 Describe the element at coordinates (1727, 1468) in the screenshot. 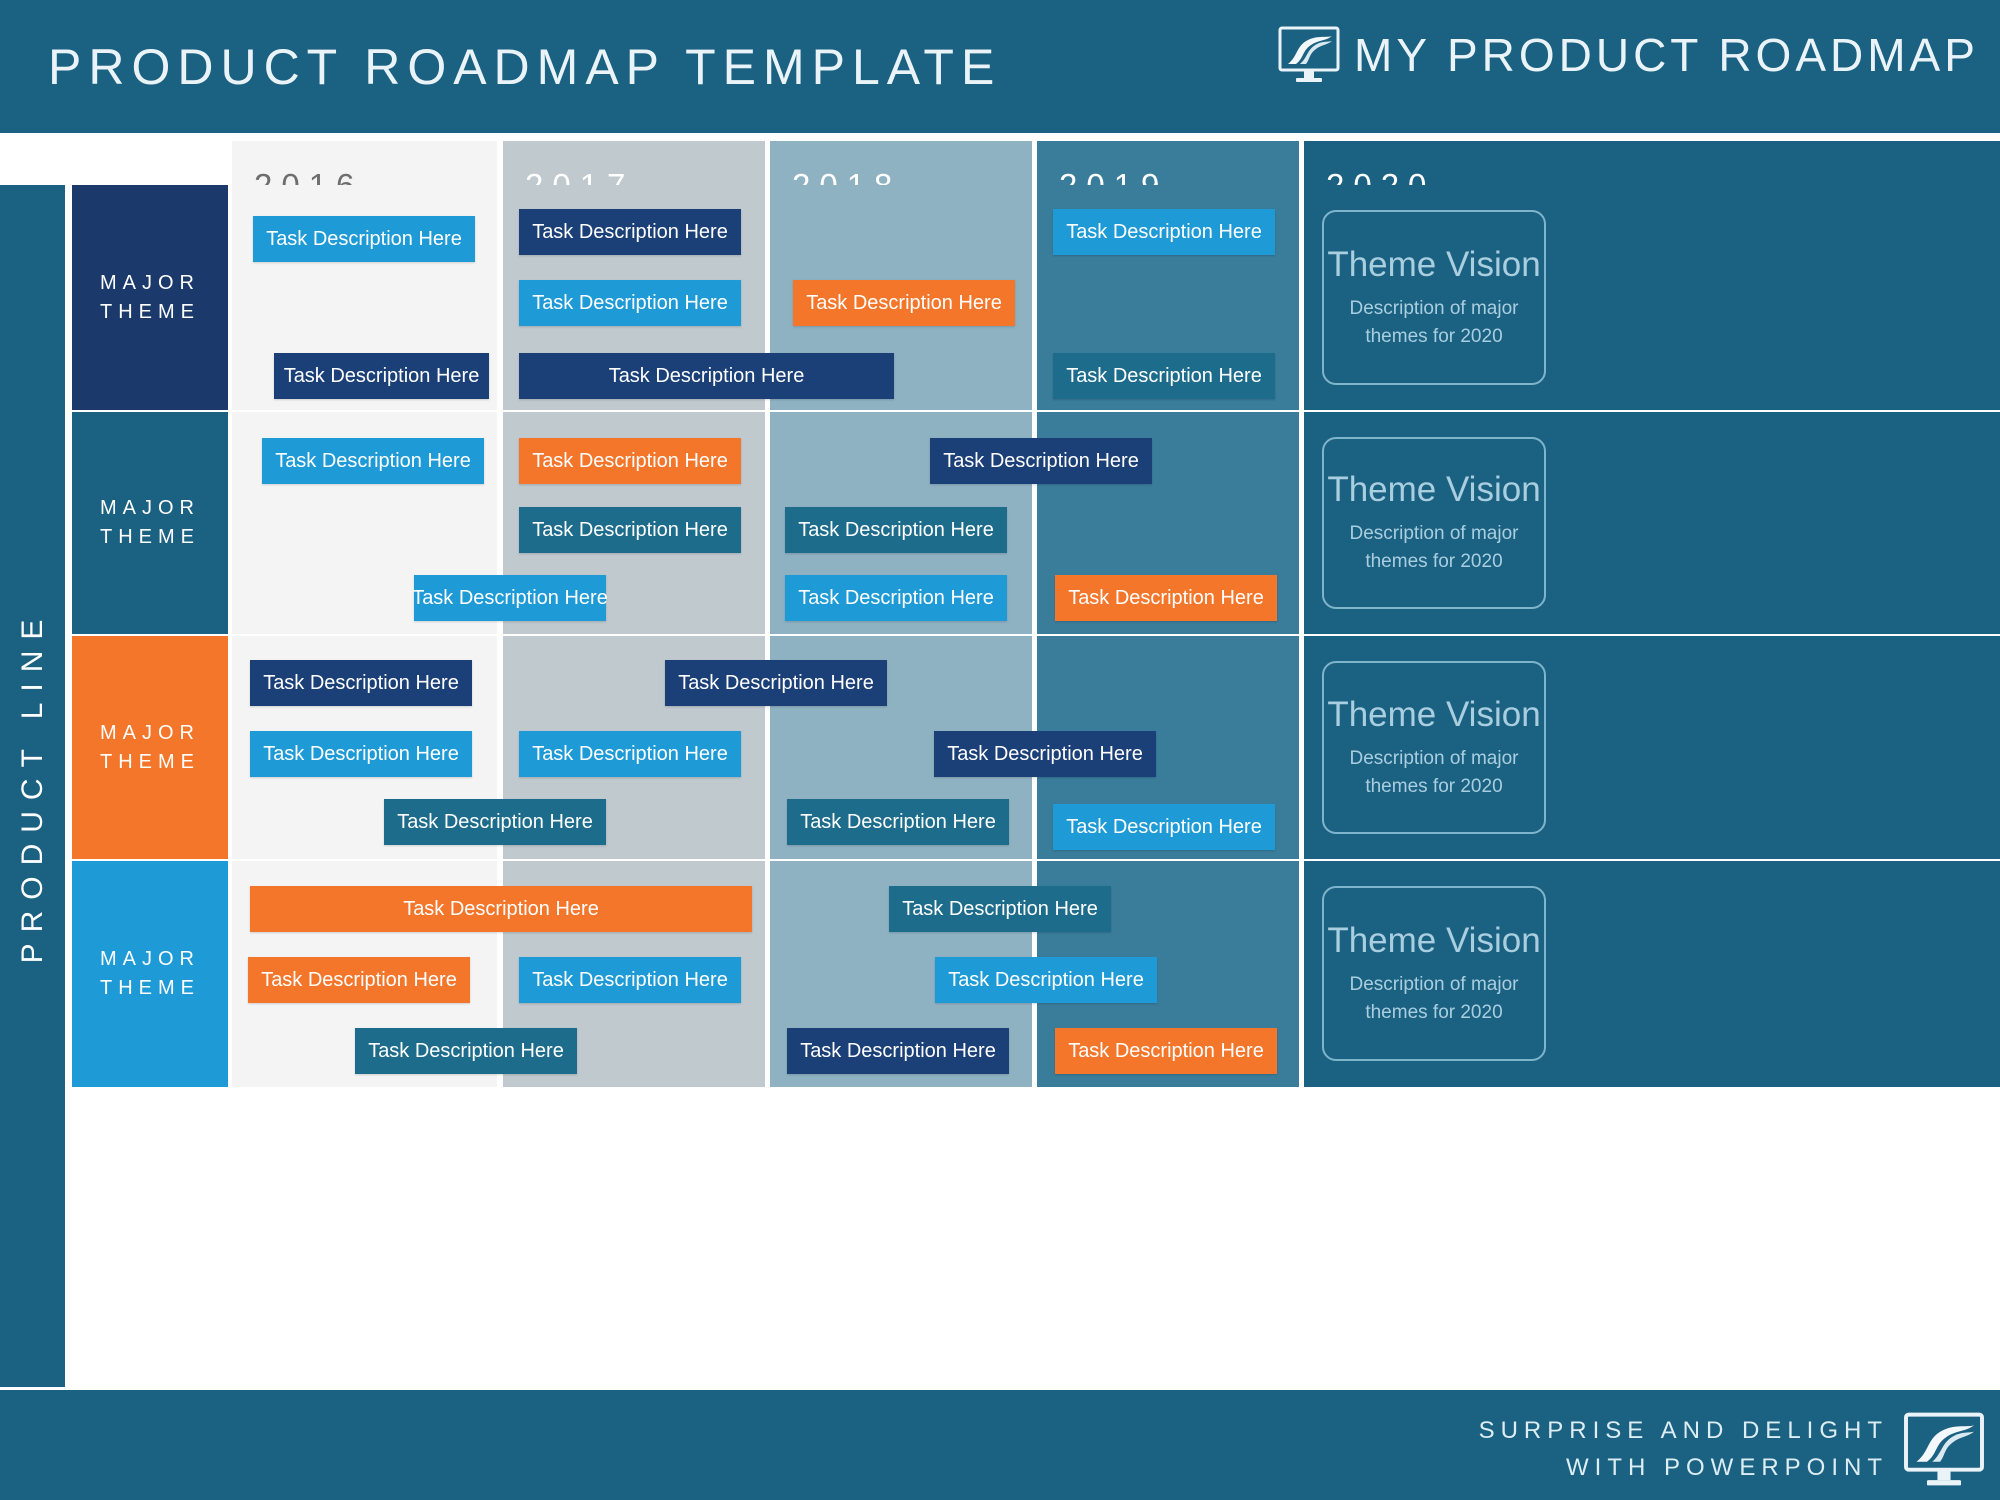

I see `footer-tagline-line2: WITH POWERPOINT` at that location.